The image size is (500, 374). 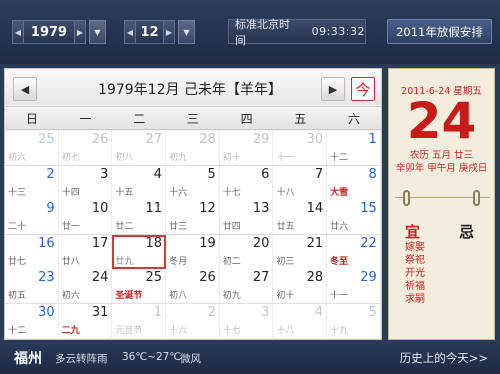 I want to click on day-cell: 23 初五, so click(x=32, y=286).